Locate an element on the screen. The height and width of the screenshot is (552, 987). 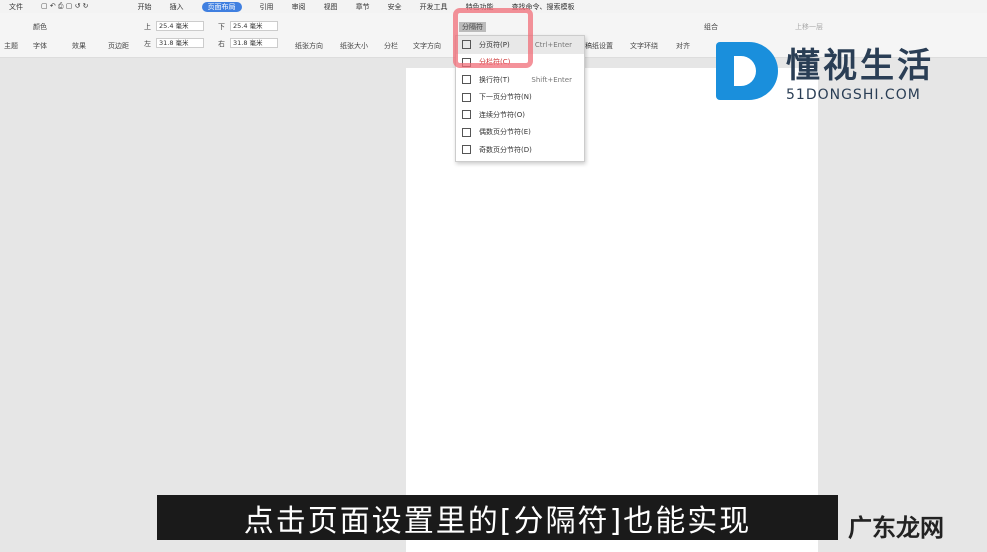
size-button: 纸张大小 is located at coordinates (354, 46).